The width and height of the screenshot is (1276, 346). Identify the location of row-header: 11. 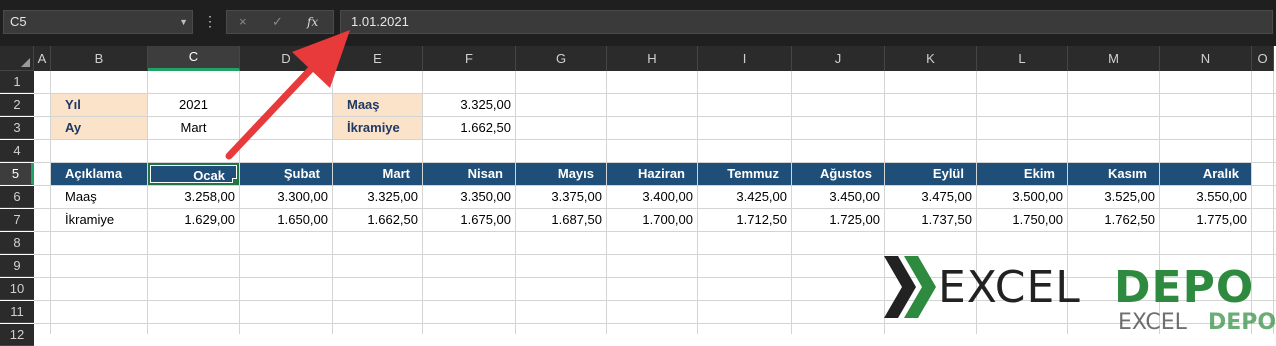
(17, 312).